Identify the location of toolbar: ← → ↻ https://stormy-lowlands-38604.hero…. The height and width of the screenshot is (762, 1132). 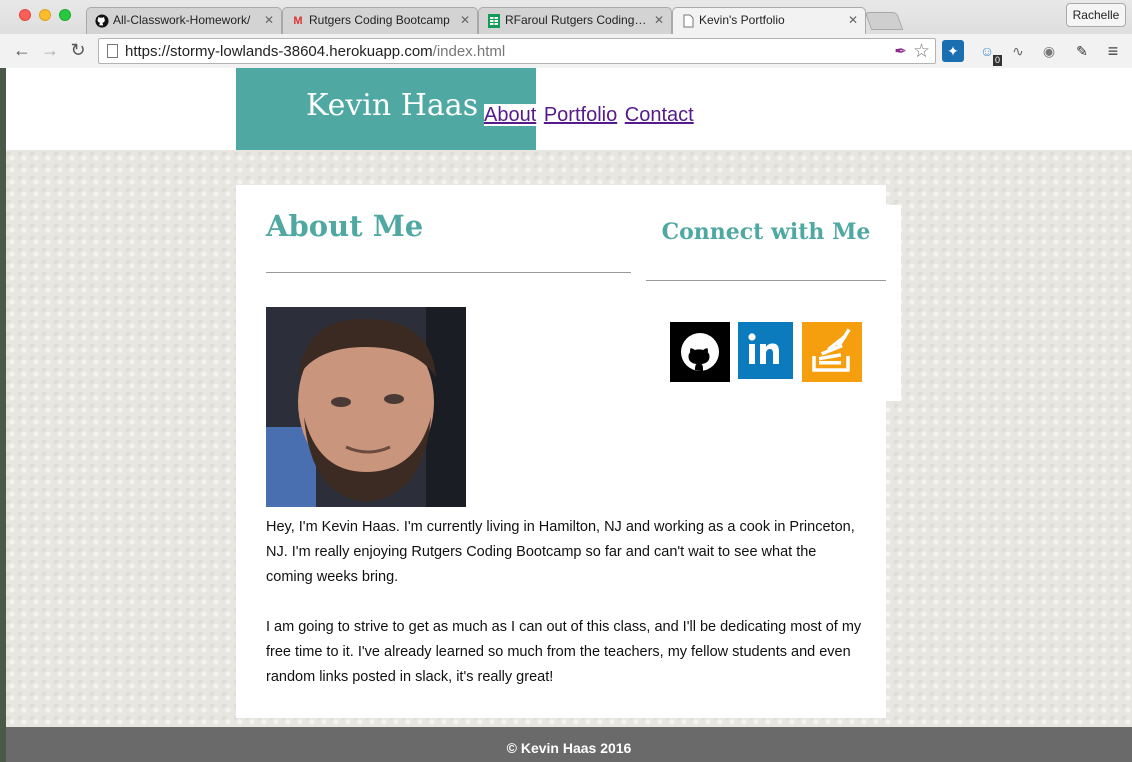
(566, 51).